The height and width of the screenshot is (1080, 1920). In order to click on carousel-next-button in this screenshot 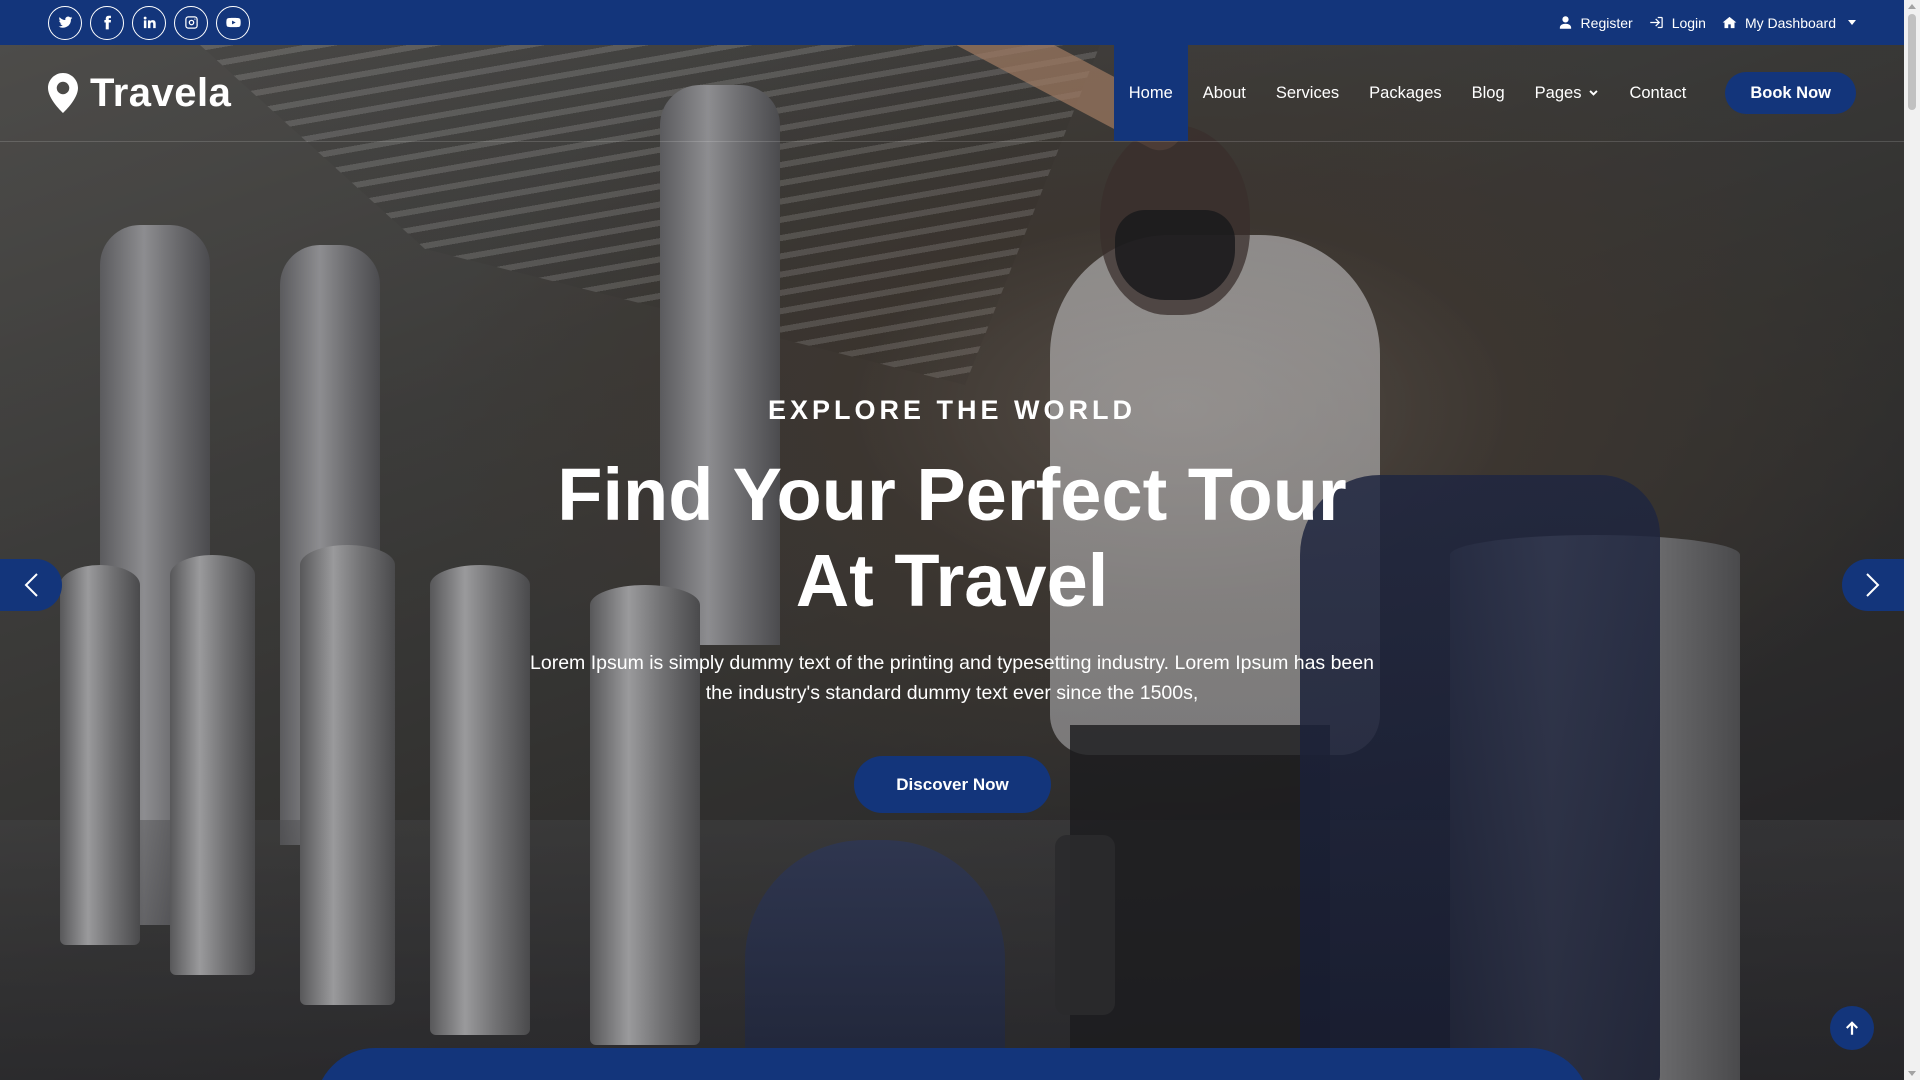, I will do `click(1873, 585)`.